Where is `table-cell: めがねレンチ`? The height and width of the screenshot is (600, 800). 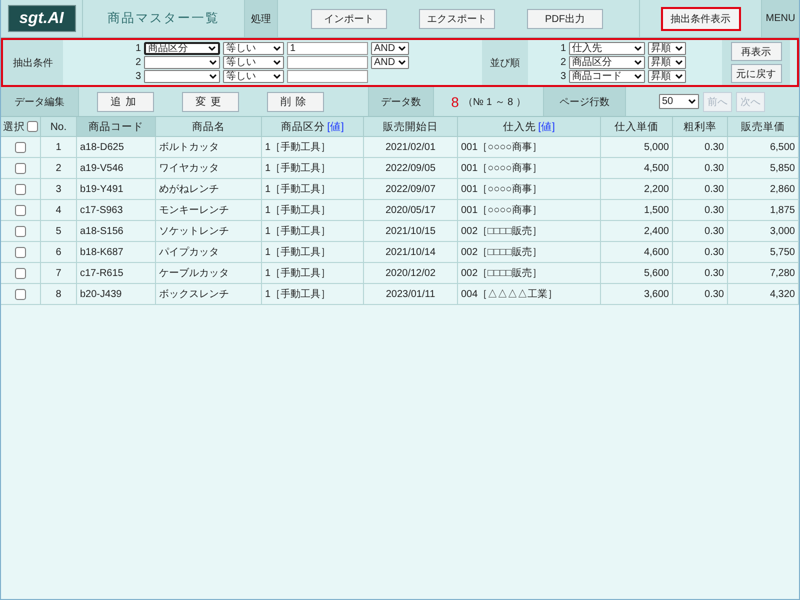
table-cell: めがねレンチ is located at coordinates (209, 189).